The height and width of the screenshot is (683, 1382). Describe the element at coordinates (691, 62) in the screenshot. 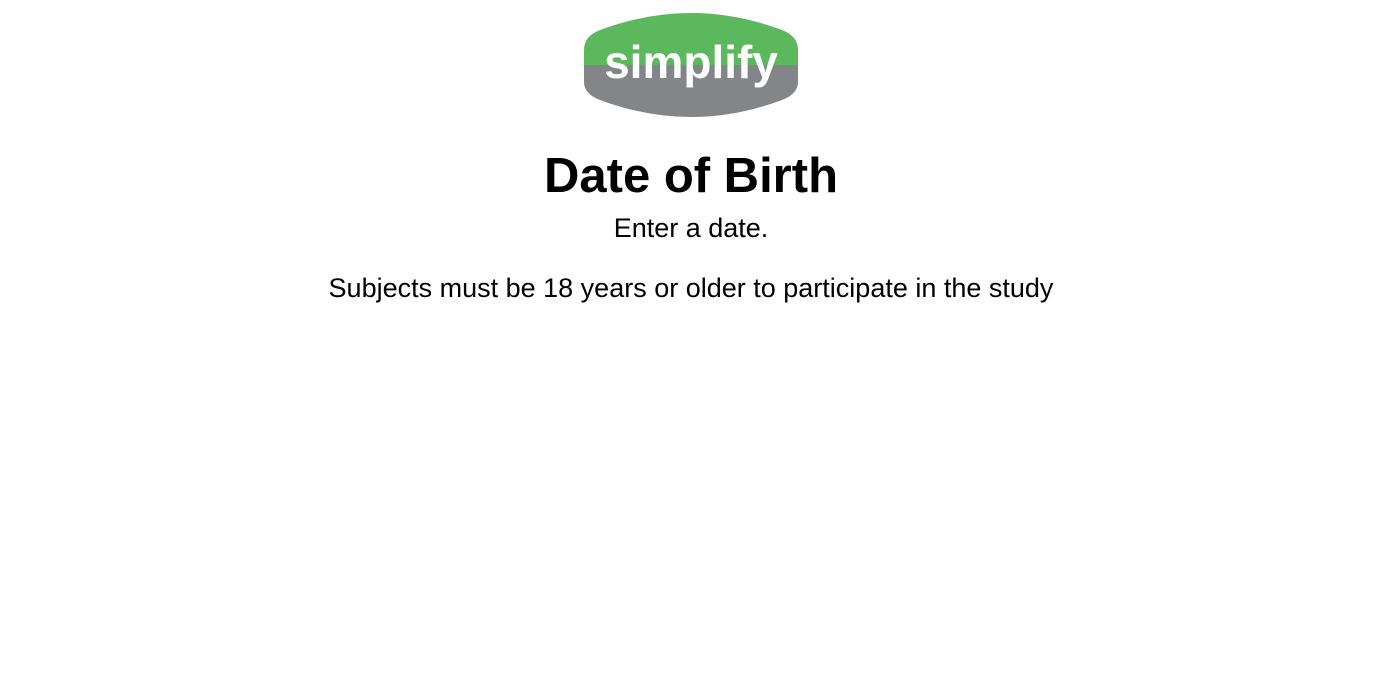

I see `logo-text: simplify` at that location.